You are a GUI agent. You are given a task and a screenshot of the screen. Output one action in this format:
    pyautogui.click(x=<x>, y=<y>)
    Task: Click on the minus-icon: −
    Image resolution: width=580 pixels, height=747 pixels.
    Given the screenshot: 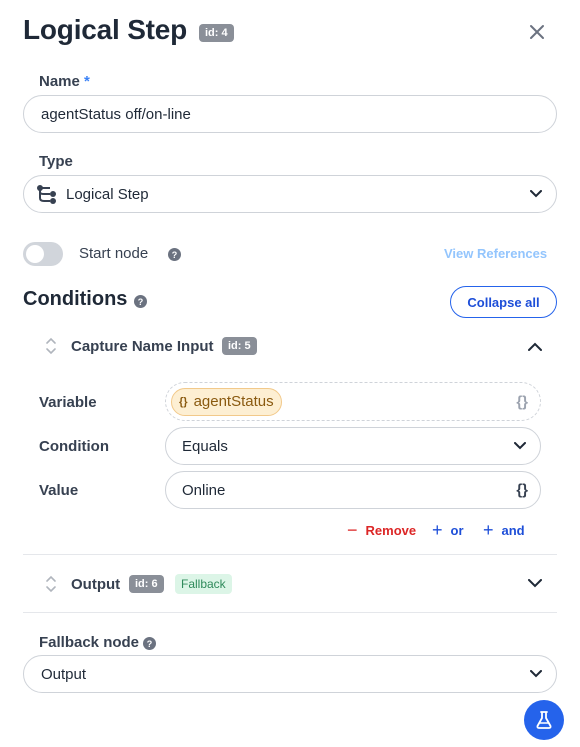 What is the action you would take?
    pyautogui.click(x=352, y=530)
    